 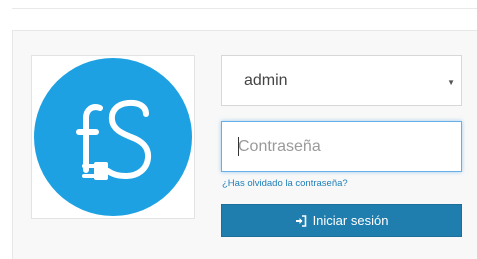 What do you see at coordinates (266, 80) in the screenshot?
I see `user-select-value: admin` at bounding box center [266, 80].